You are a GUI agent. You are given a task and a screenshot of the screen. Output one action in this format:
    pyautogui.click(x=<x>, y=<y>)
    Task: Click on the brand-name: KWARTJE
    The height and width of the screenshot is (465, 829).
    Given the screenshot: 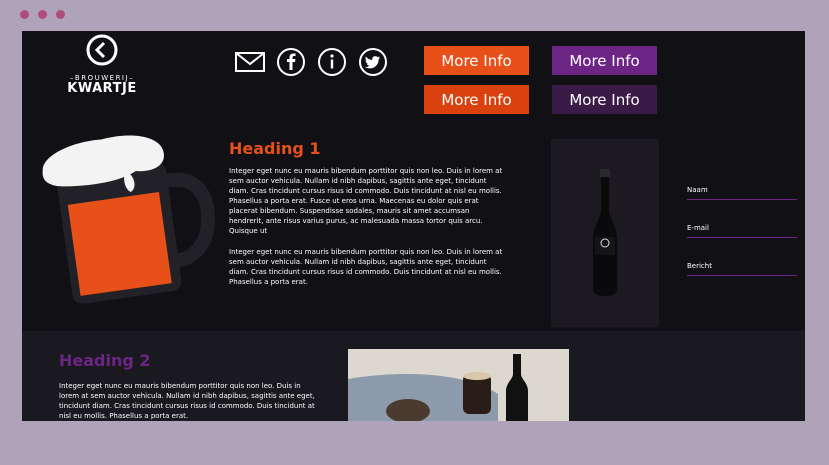 What is the action you would take?
    pyautogui.click(x=102, y=88)
    